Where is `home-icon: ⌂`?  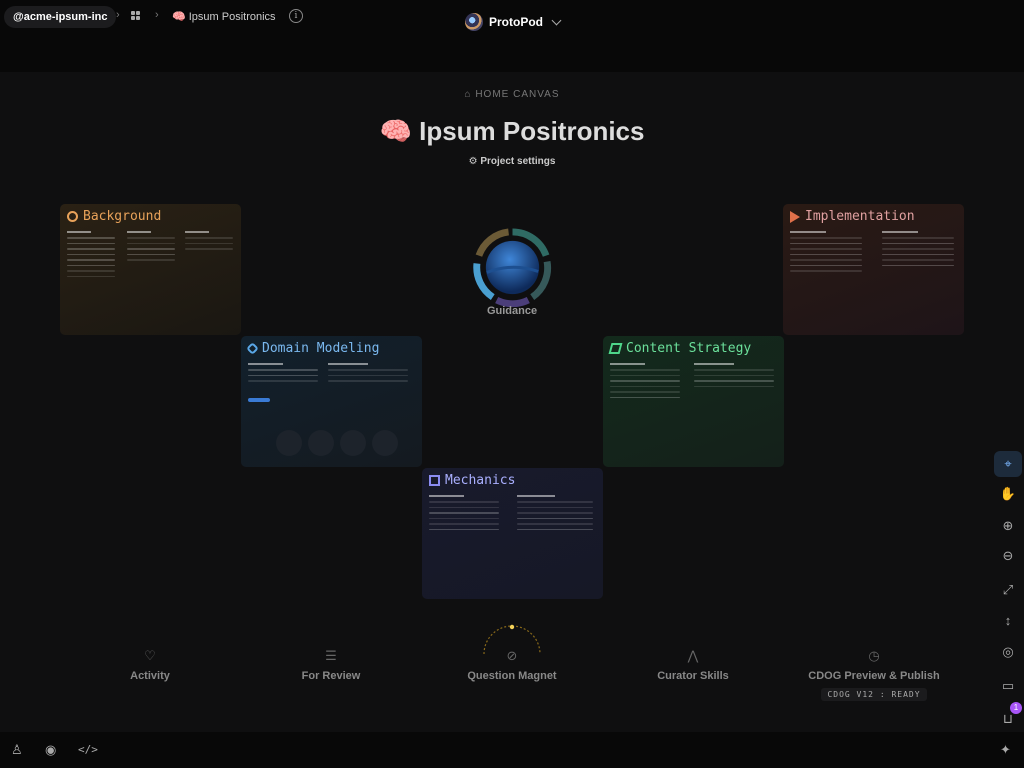 home-icon: ⌂ is located at coordinates (470, 94).